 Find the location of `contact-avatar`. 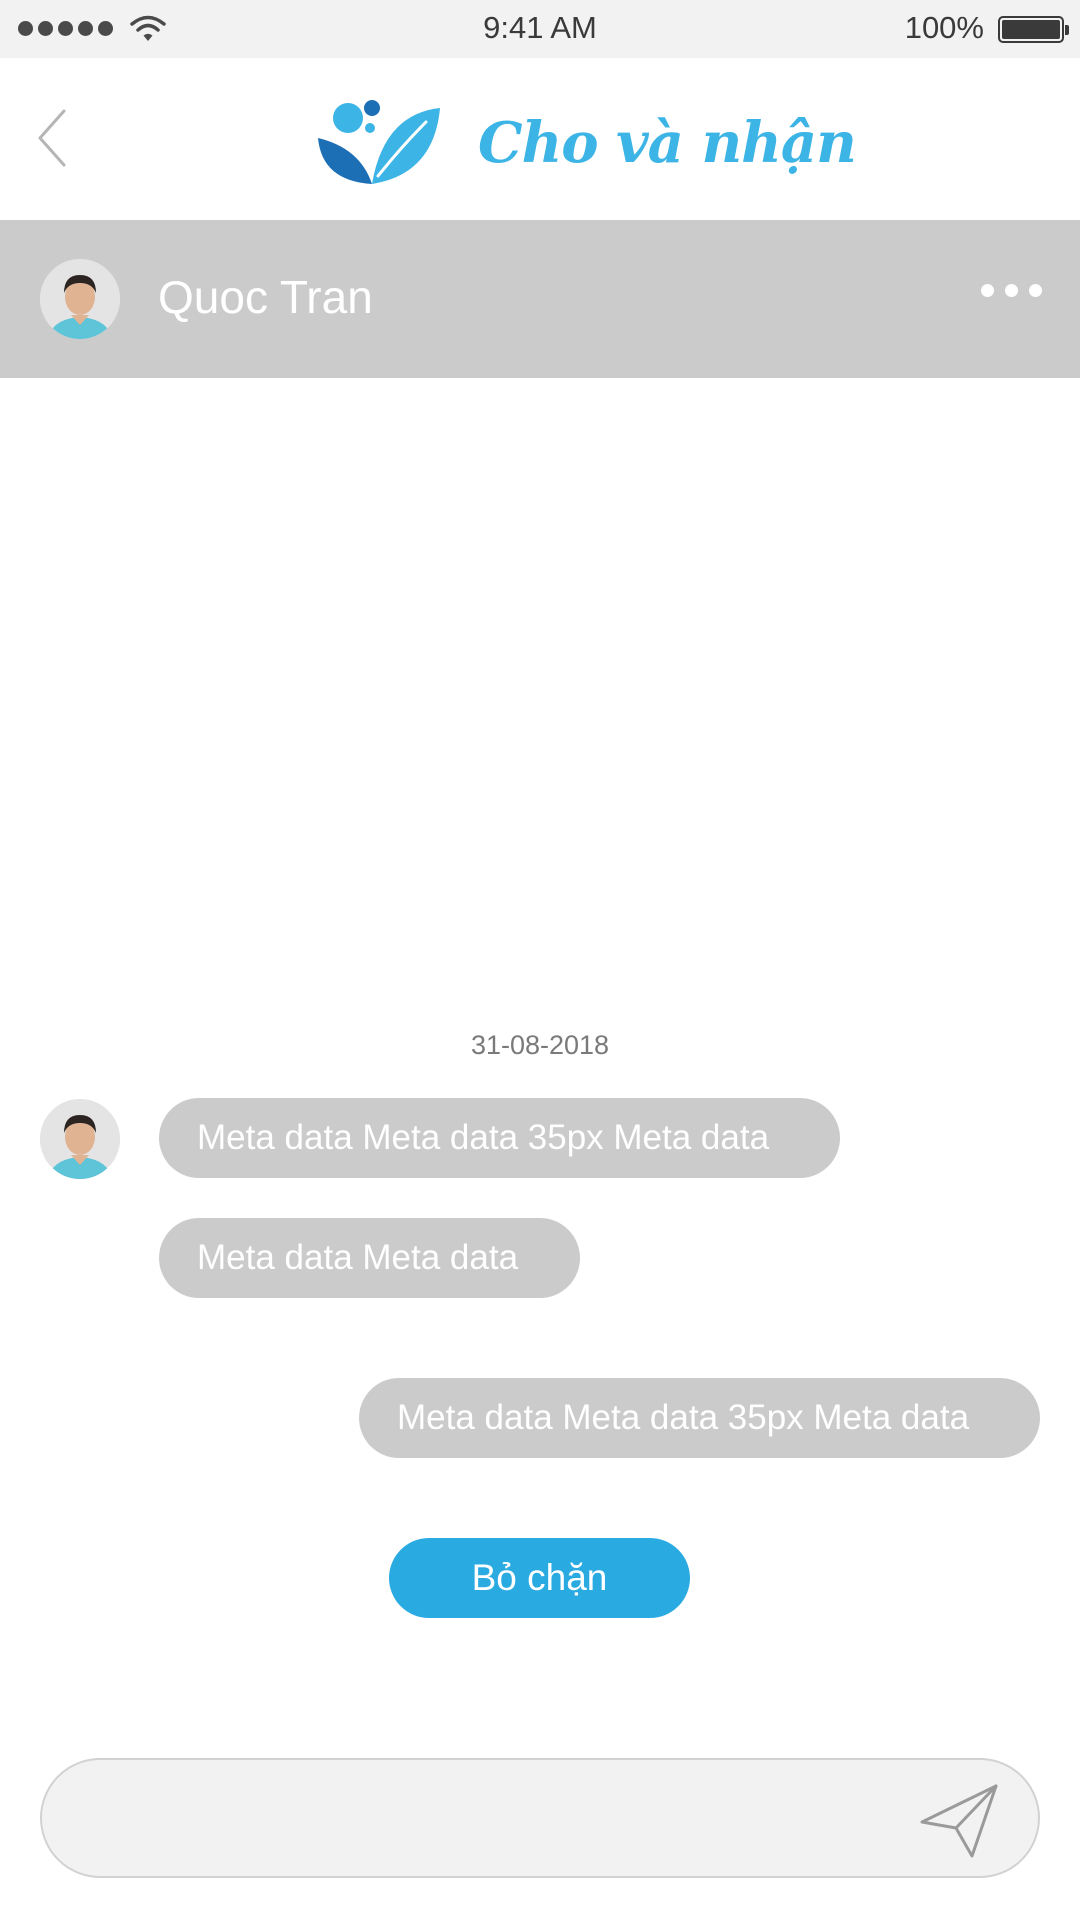

contact-avatar is located at coordinates (80, 299).